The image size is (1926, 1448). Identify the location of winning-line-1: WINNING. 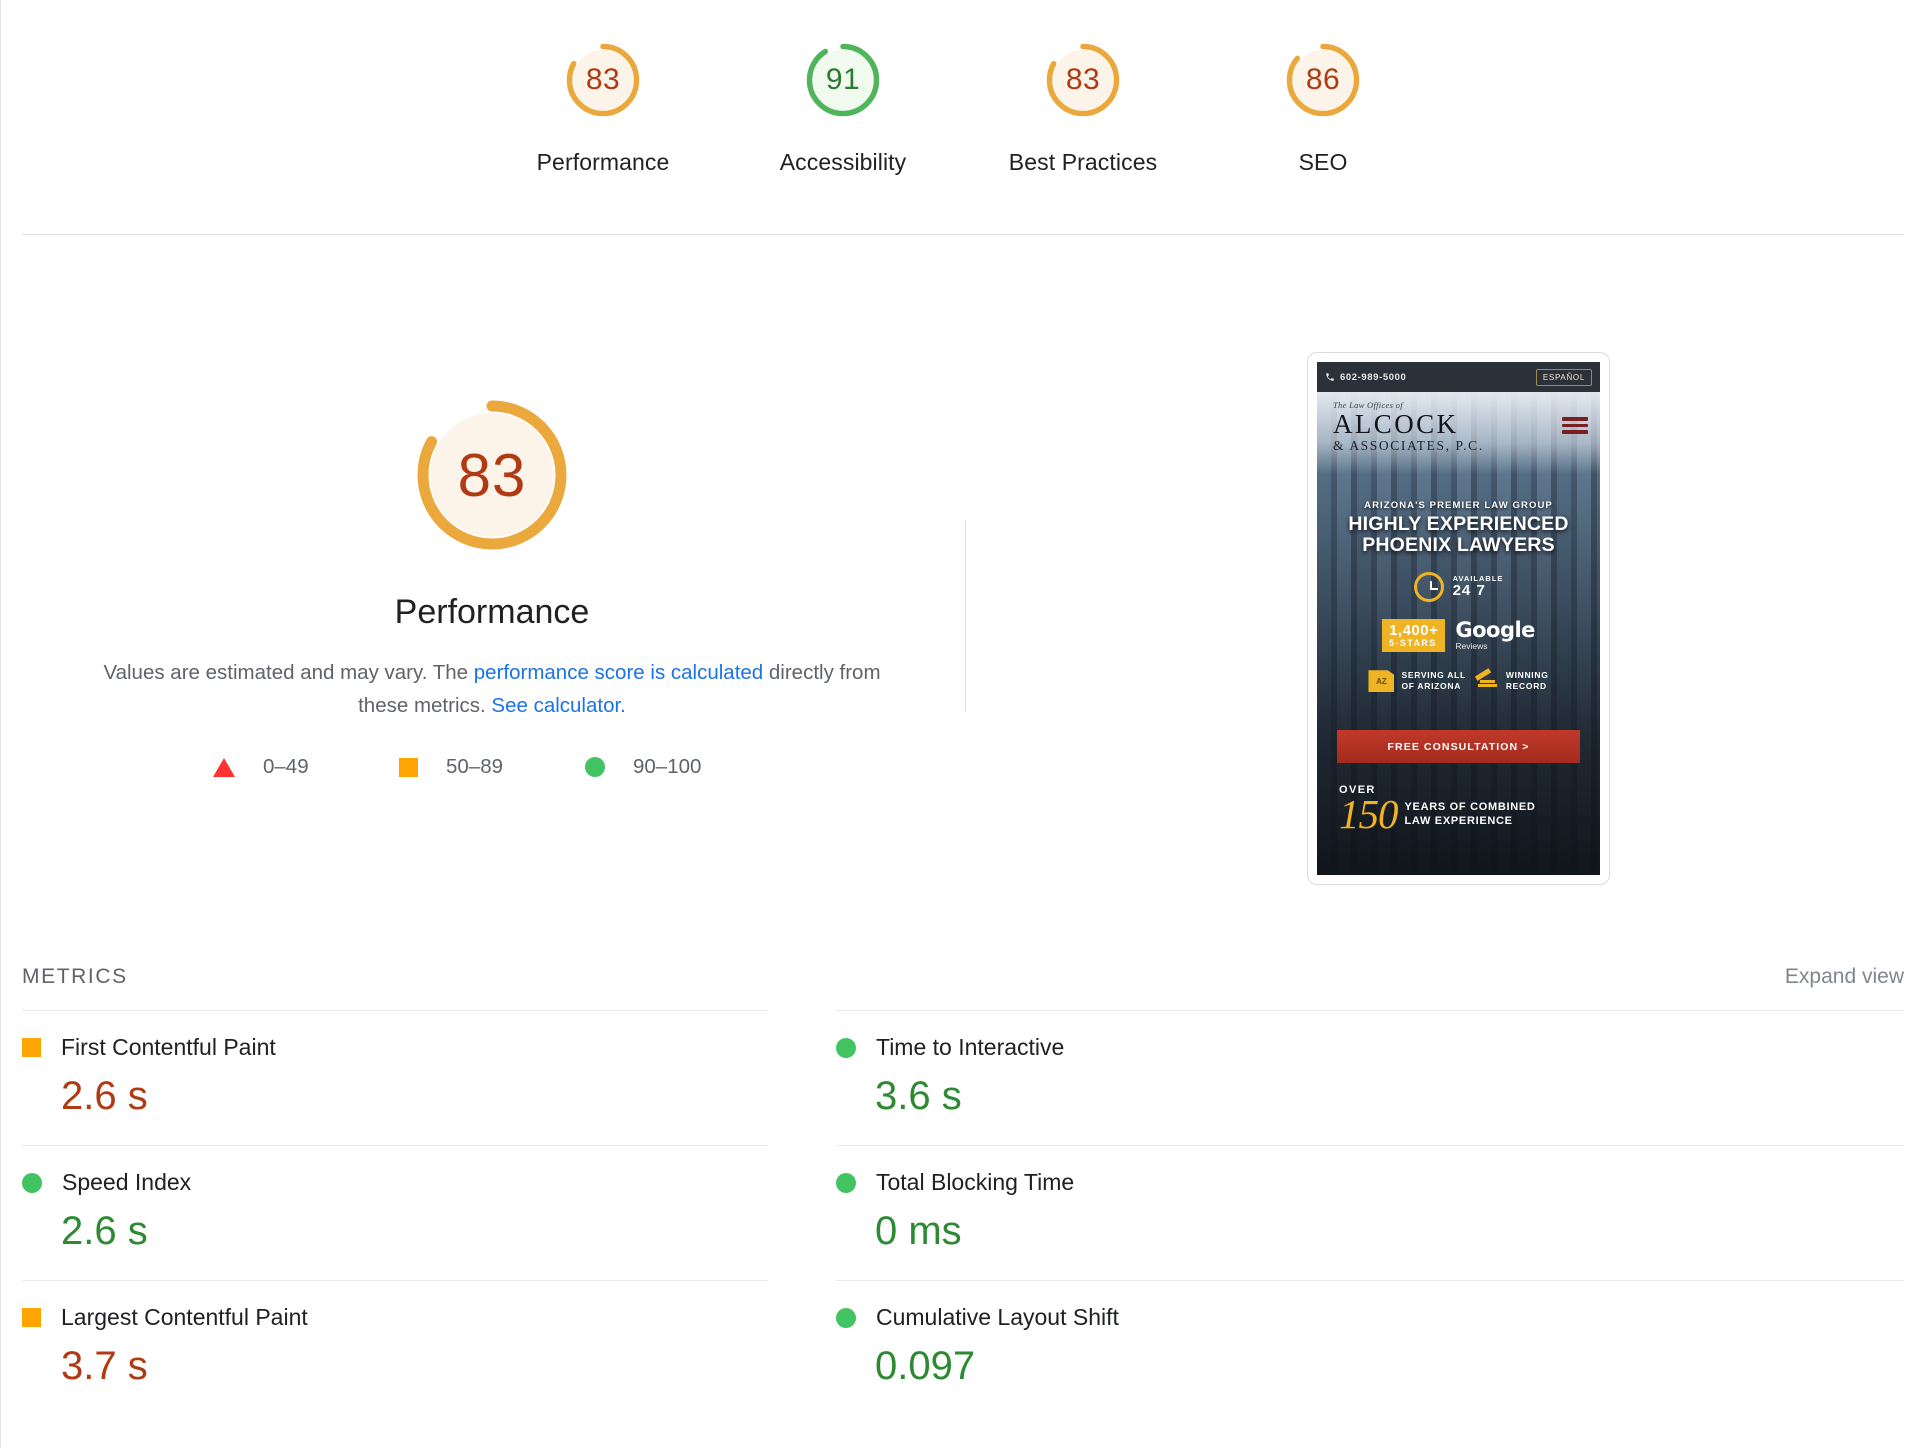
(1527, 675).